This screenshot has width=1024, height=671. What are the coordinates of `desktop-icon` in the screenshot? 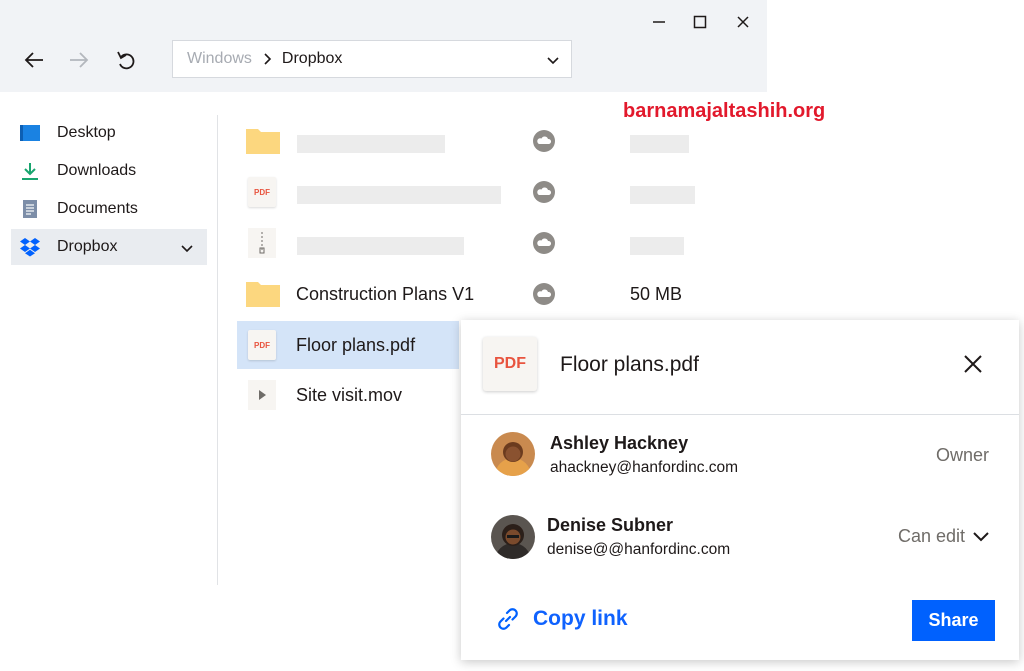 It's located at (30, 133).